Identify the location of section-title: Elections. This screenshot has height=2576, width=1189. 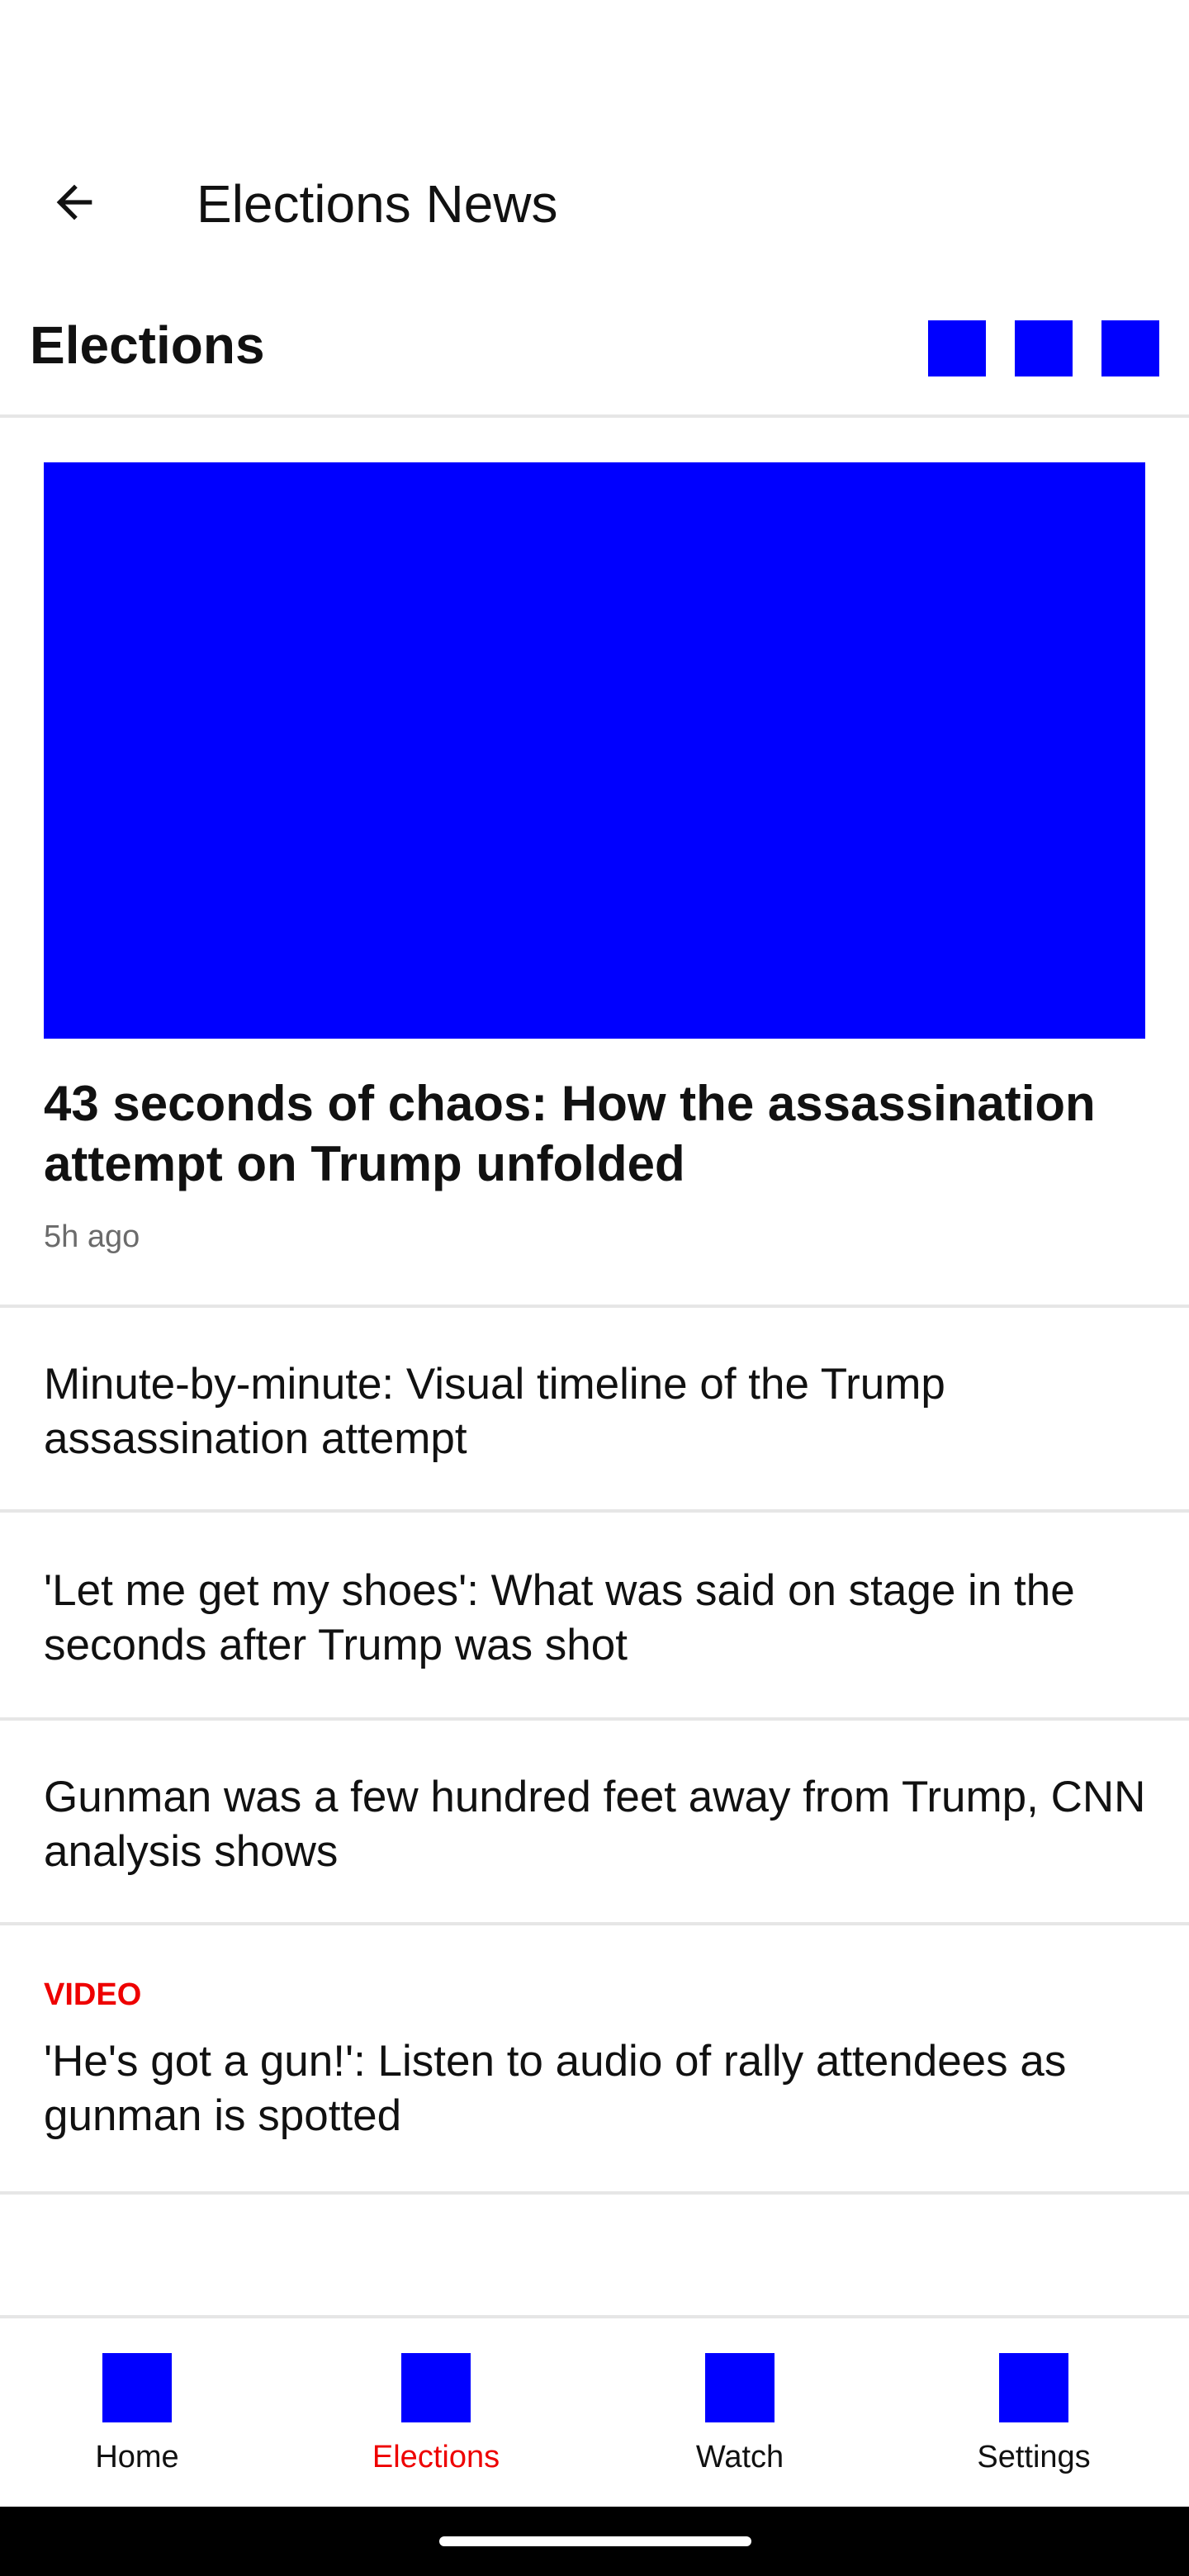
(147, 345).